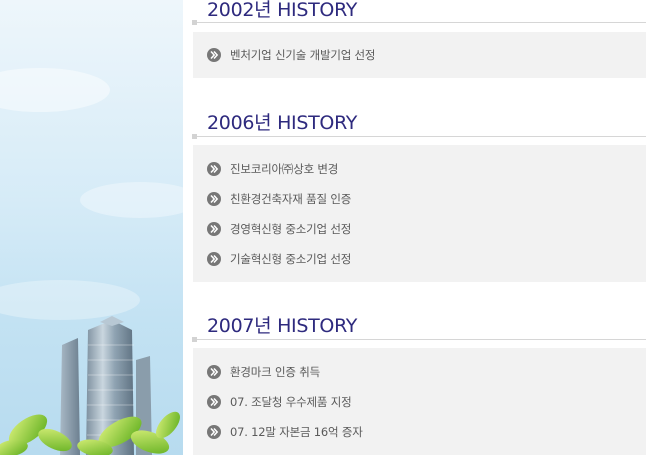 This screenshot has height=455, width=646. What do you see at coordinates (296, 432) in the screenshot?
I see `item-label: 07. 12말 자본금 16억 증자` at bounding box center [296, 432].